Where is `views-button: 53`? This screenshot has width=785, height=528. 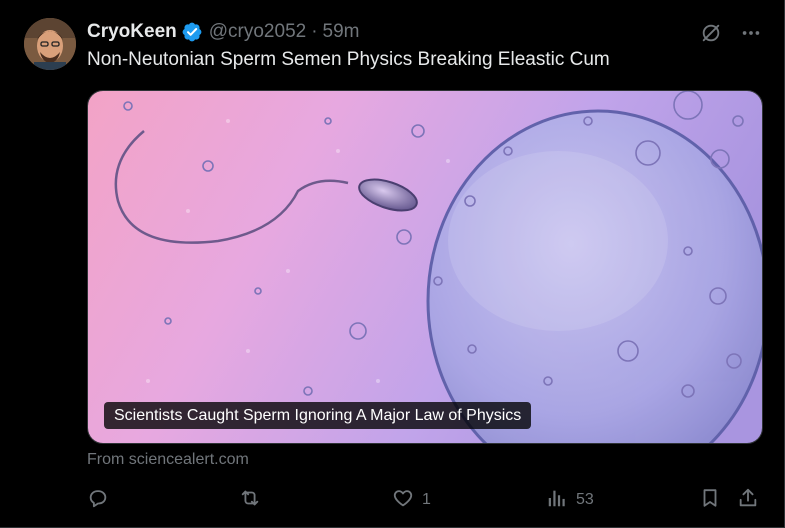
views-button: 53 is located at coordinates (570, 500).